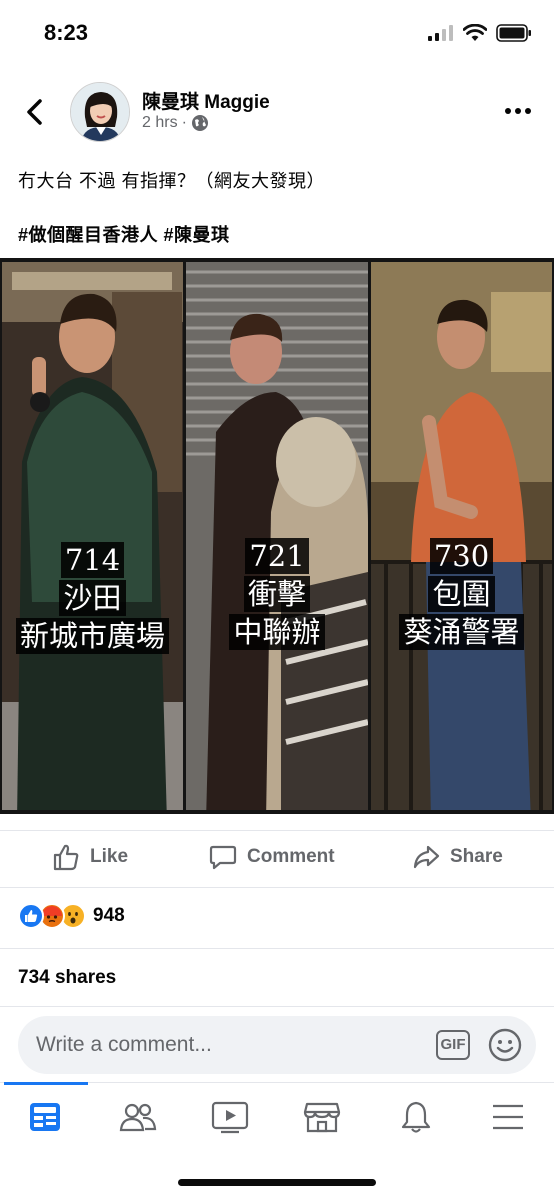 The width and height of the screenshot is (554, 1199). Describe the element at coordinates (277, 556) in the screenshot. I see `panel-2-date: 721` at that location.